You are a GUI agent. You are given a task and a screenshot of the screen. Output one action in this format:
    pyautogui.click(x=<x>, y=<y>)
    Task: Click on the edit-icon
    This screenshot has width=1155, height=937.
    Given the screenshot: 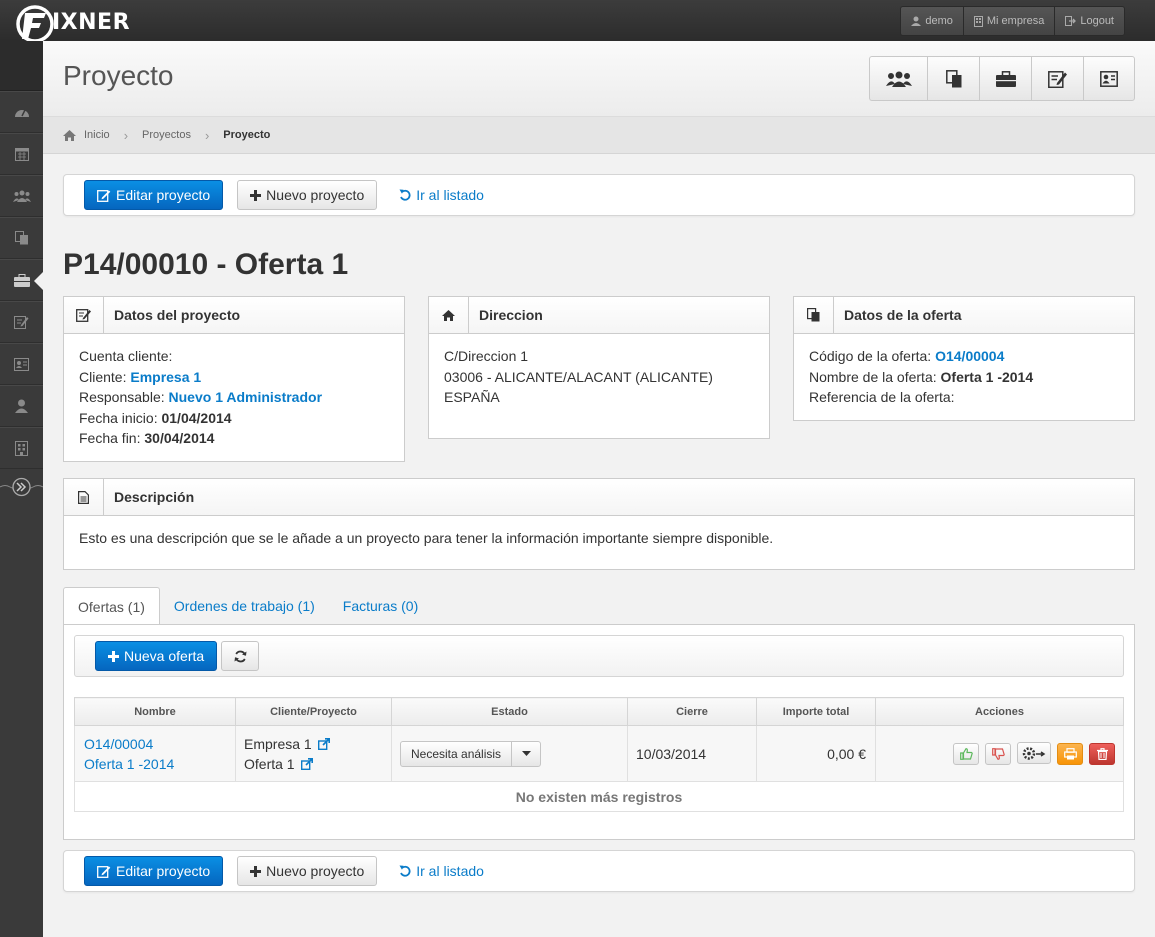 What is the action you would take?
    pyautogui.click(x=104, y=871)
    